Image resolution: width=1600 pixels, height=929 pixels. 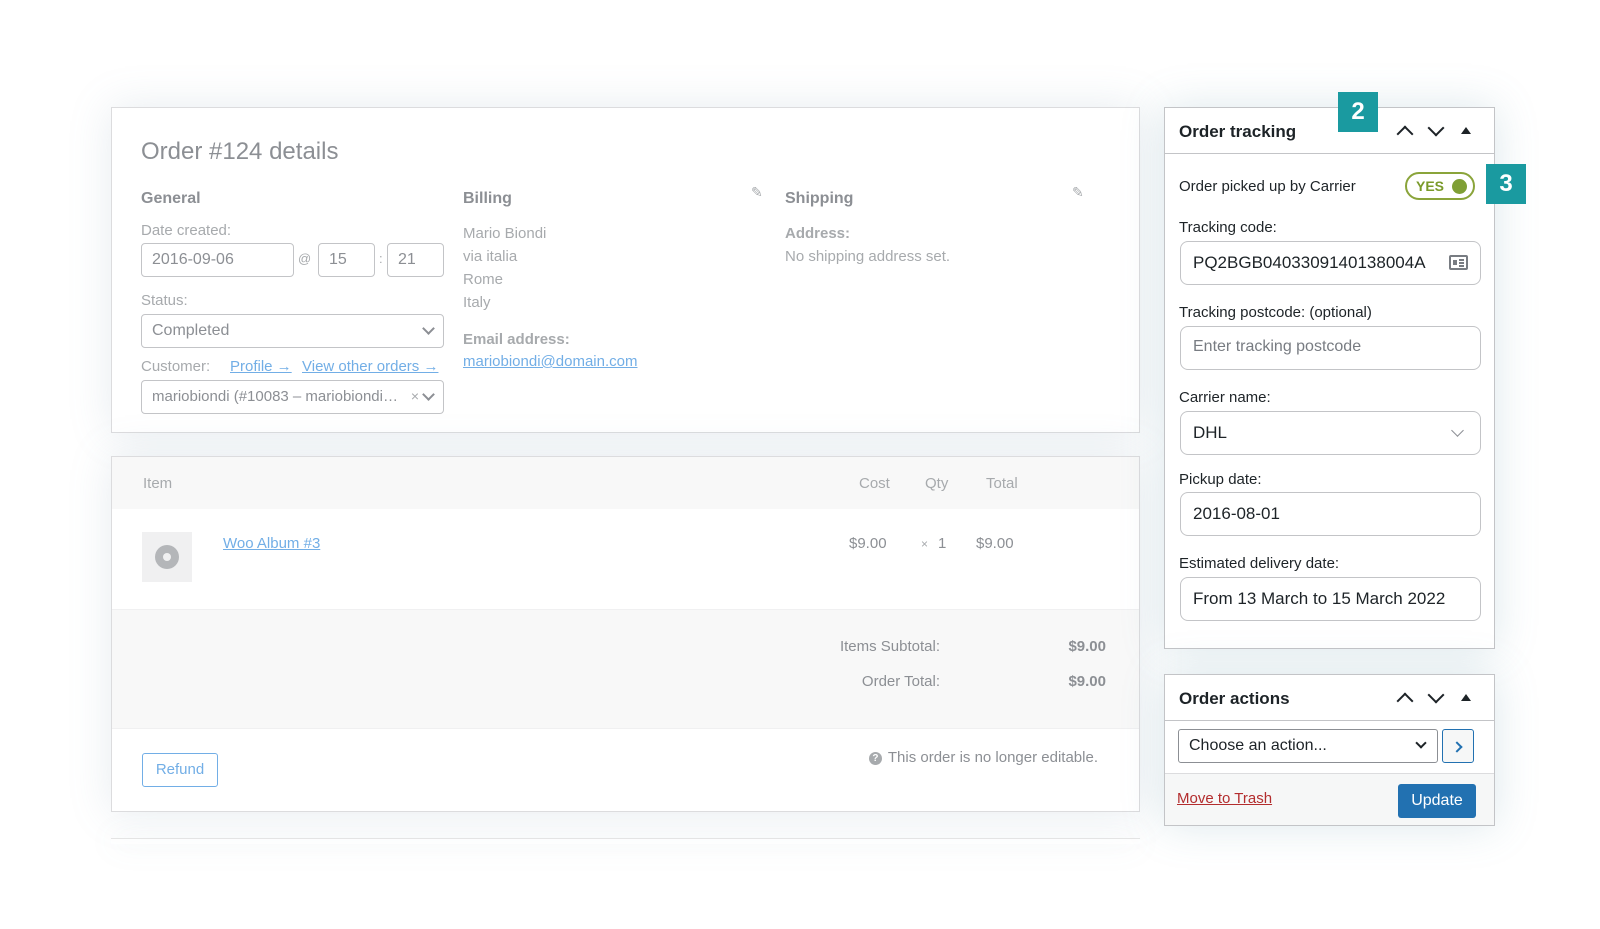 I want to click on billing-address-line: Mario Biondi, so click(x=505, y=233).